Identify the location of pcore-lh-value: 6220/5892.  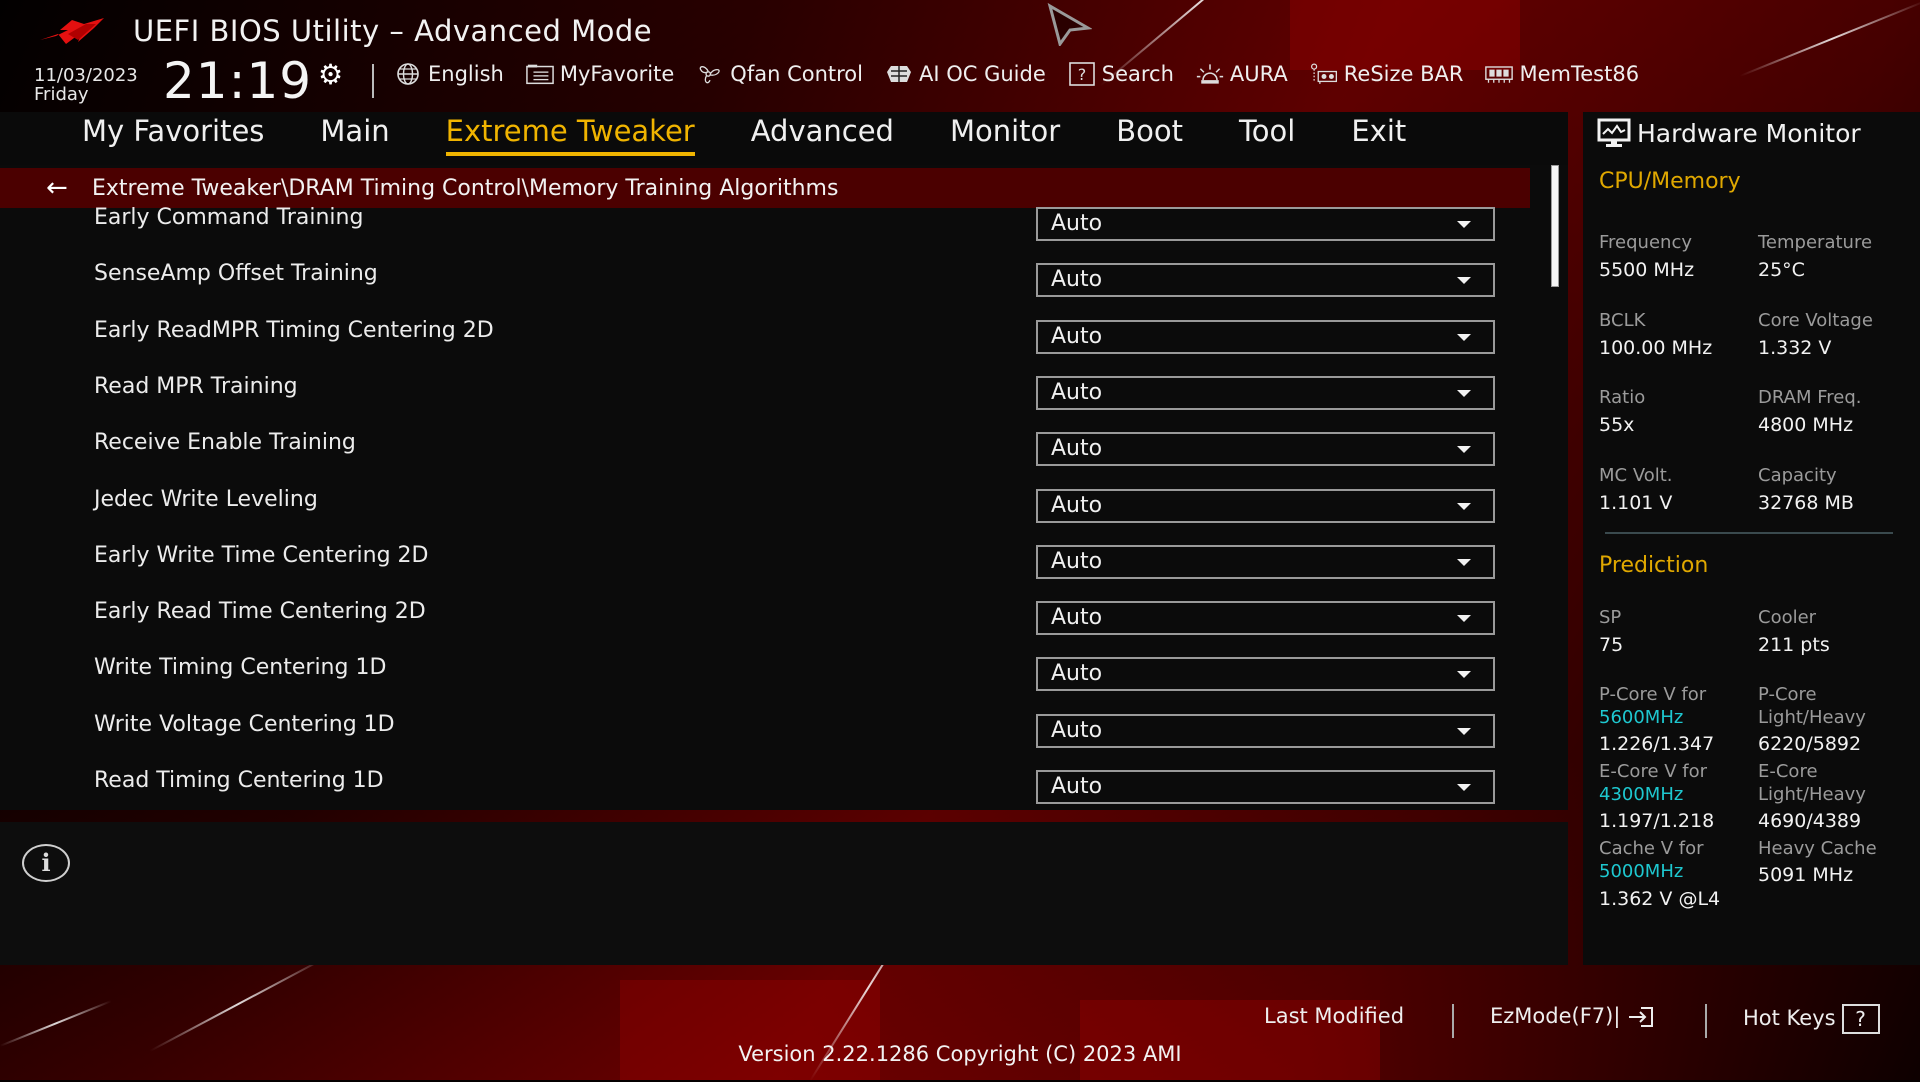
(1810, 744).